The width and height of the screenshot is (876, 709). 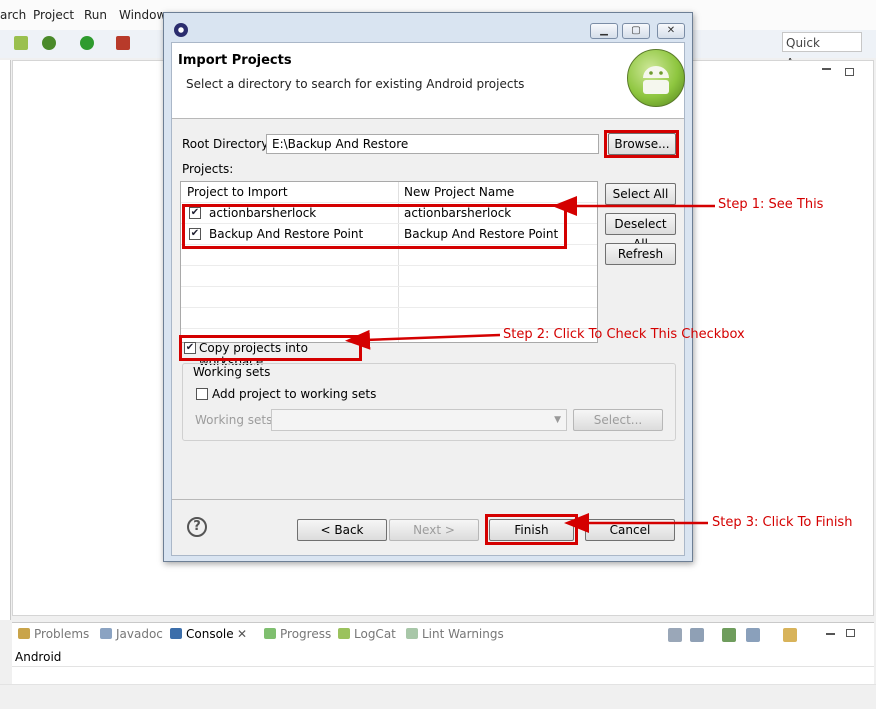 I want to click on step2-arrow, so click(x=423, y=339).